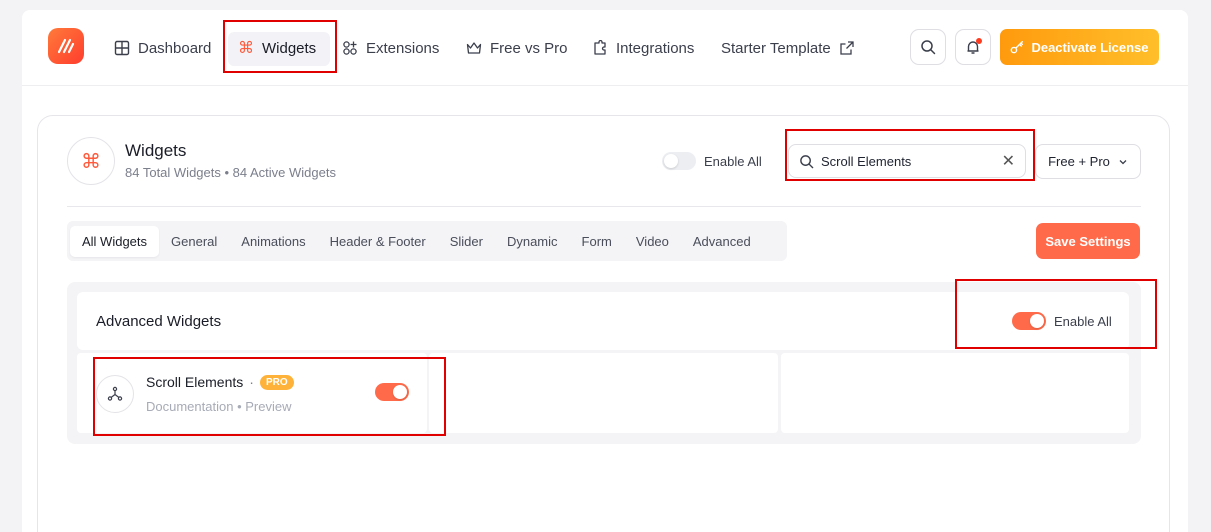  I want to click on nav-item-extensions: Extensions, so click(390, 48).